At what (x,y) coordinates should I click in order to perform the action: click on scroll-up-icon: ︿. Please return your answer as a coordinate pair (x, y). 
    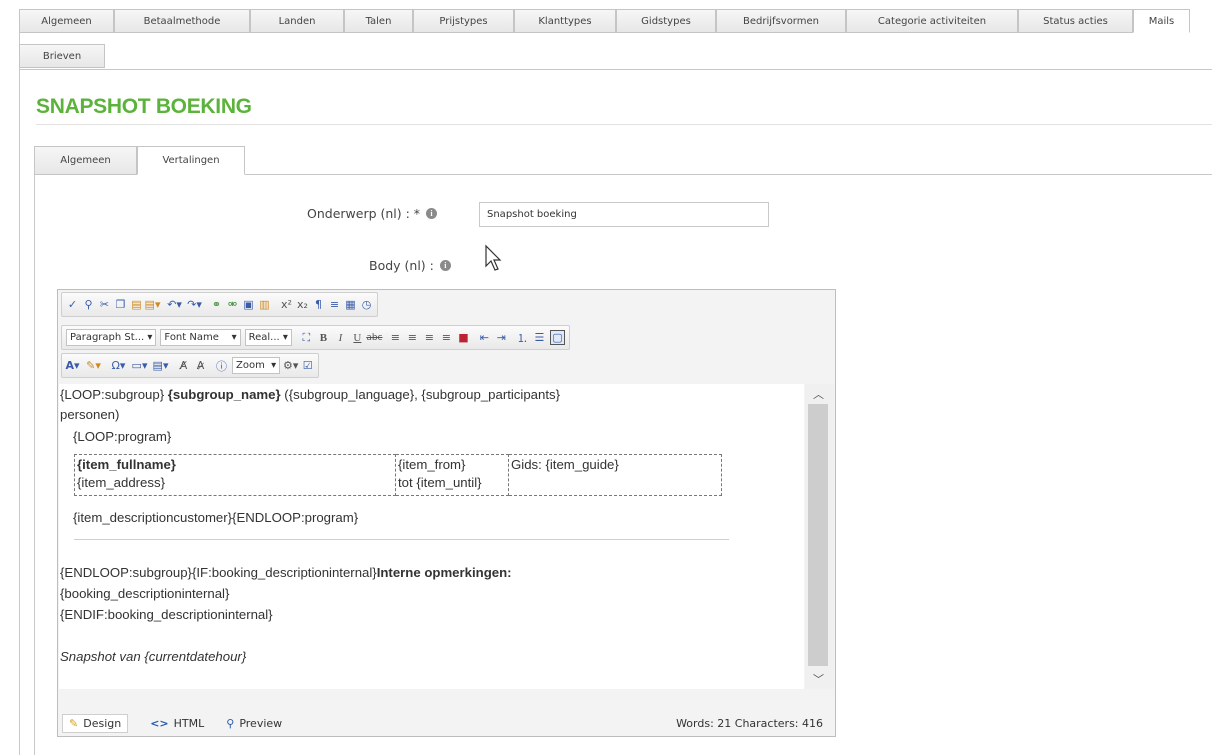
    Looking at the image, I should click on (818, 394).